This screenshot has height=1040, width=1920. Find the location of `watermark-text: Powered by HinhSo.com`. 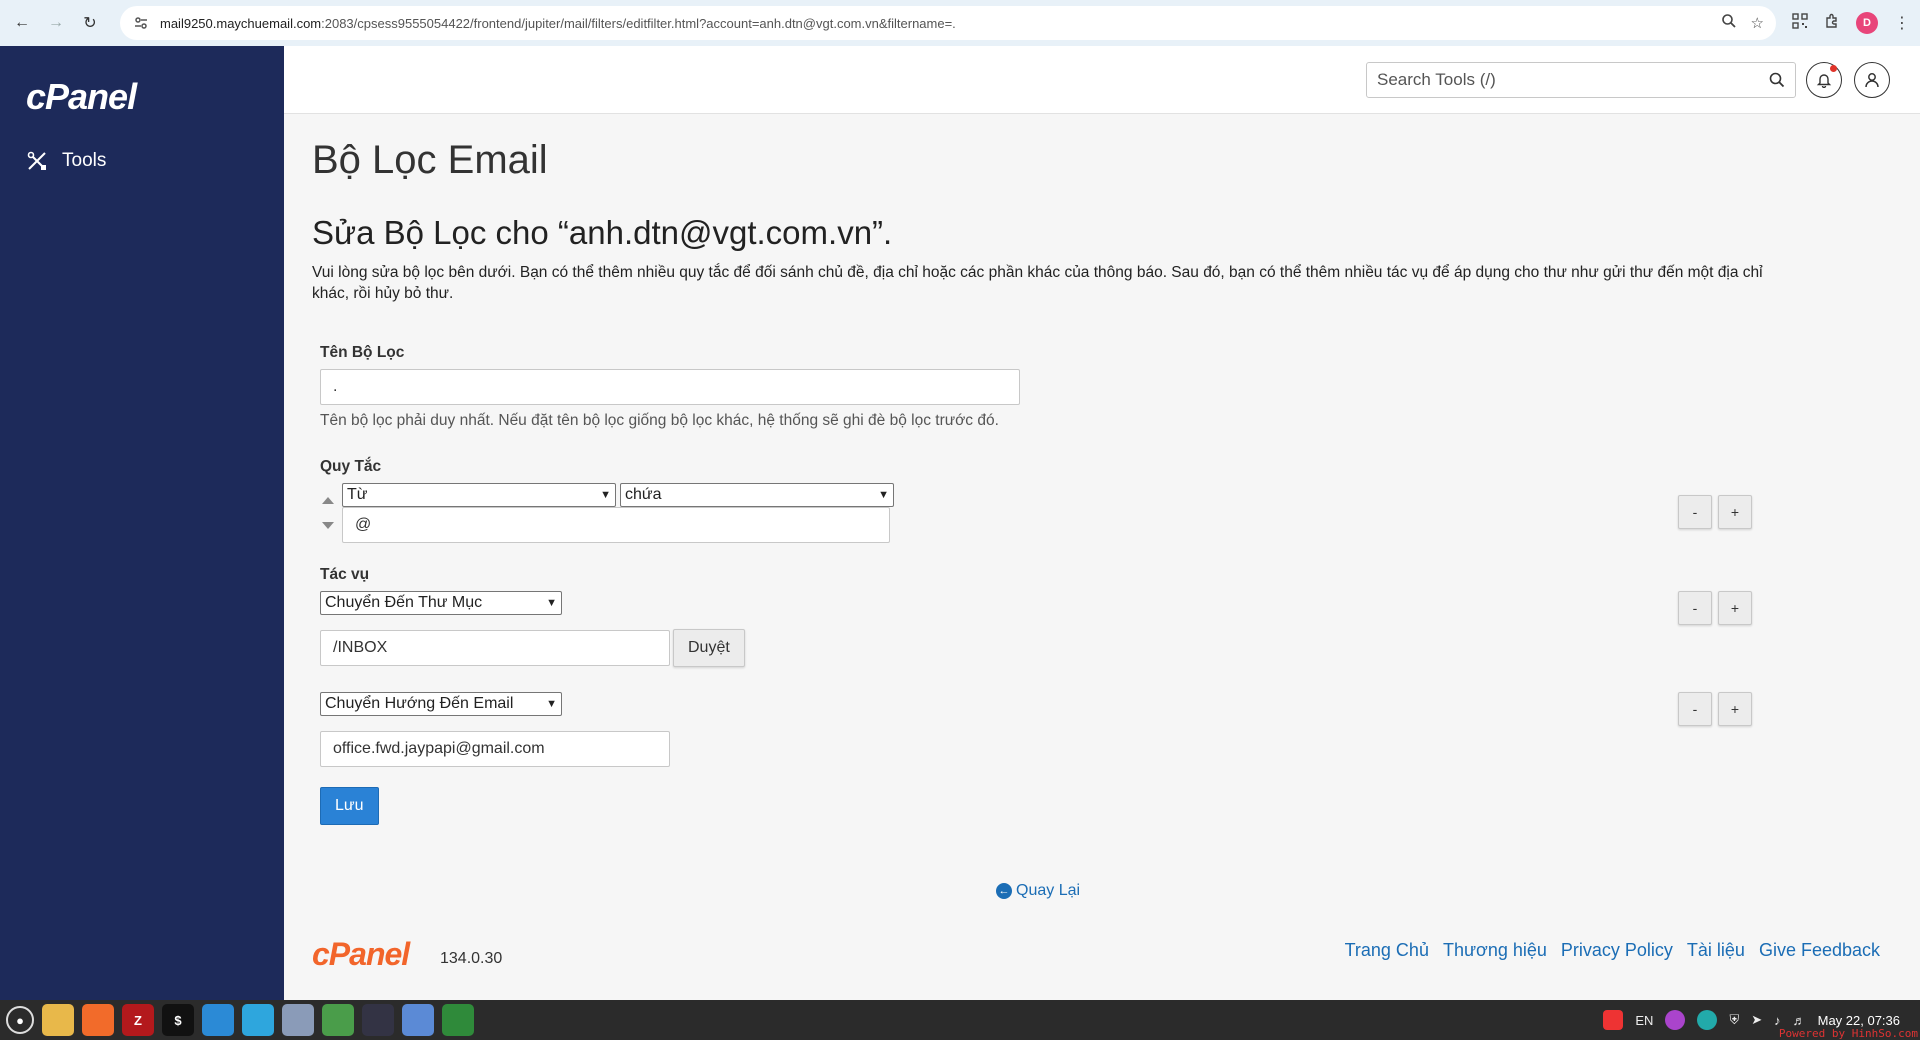

watermark-text: Powered by HinhSo.com is located at coordinates (1848, 1033).